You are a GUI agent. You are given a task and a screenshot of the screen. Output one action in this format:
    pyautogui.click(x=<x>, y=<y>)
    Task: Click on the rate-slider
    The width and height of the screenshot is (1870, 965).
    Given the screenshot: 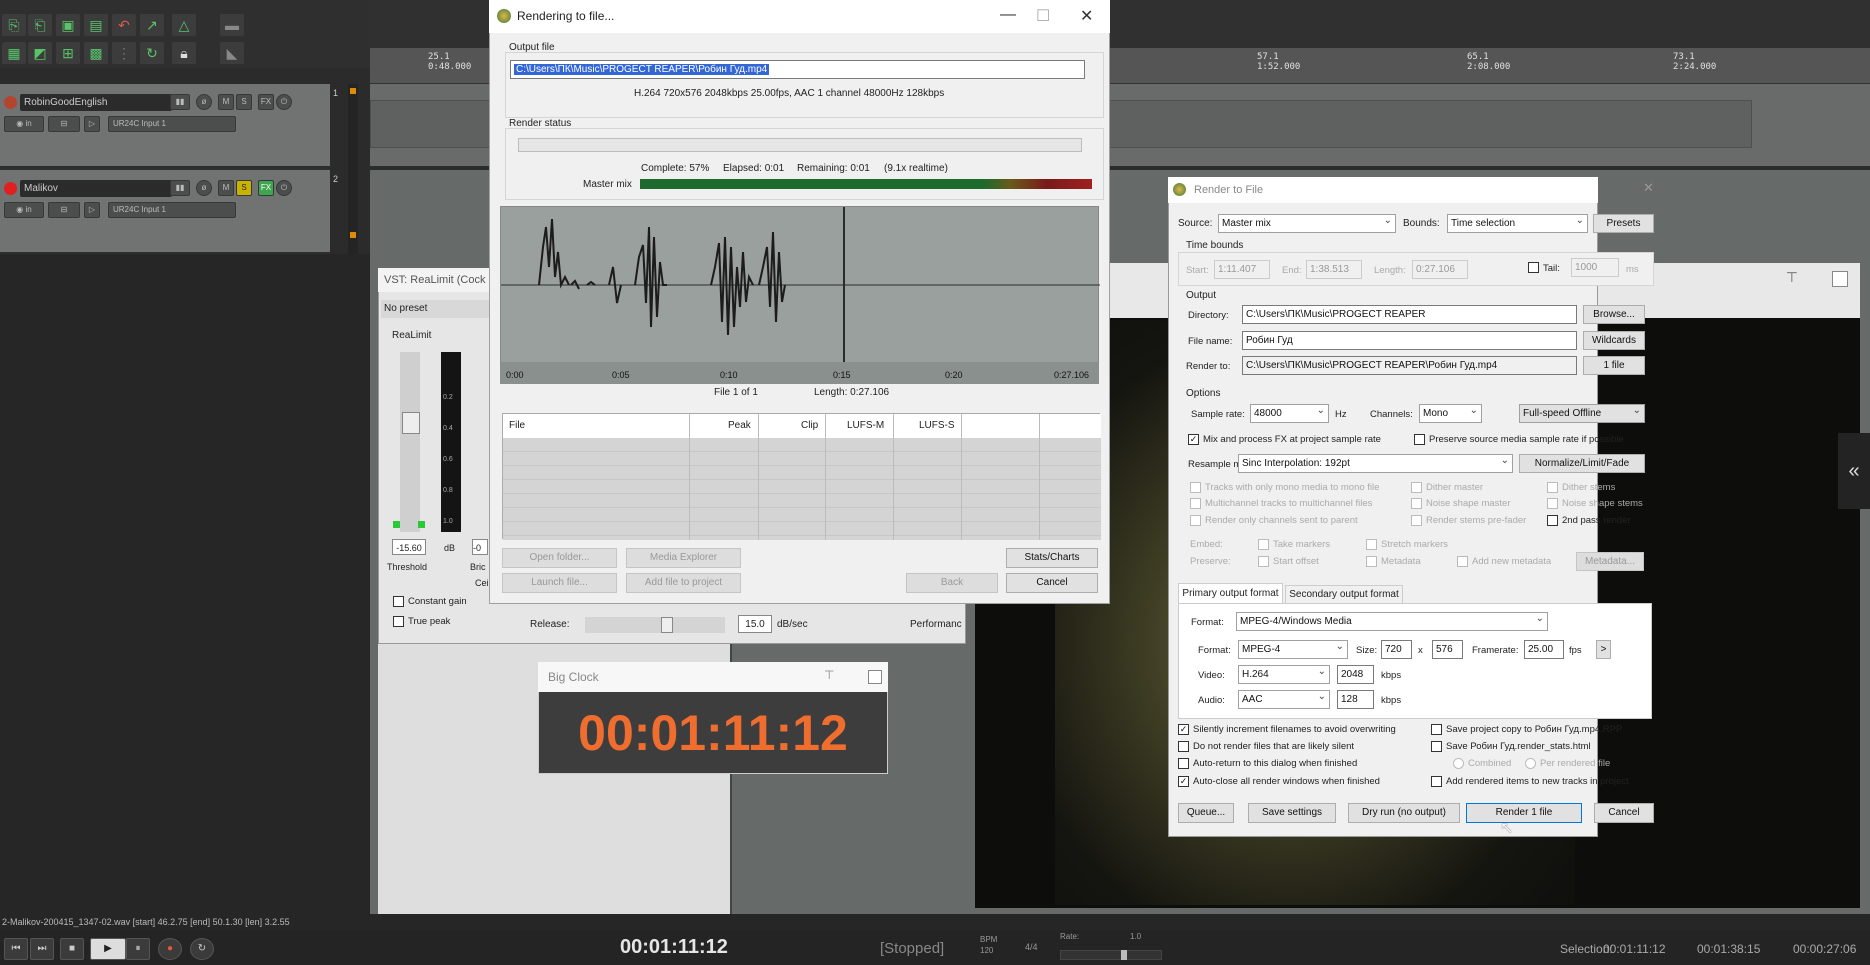 What is the action you would take?
    pyautogui.click(x=1111, y=955)
    